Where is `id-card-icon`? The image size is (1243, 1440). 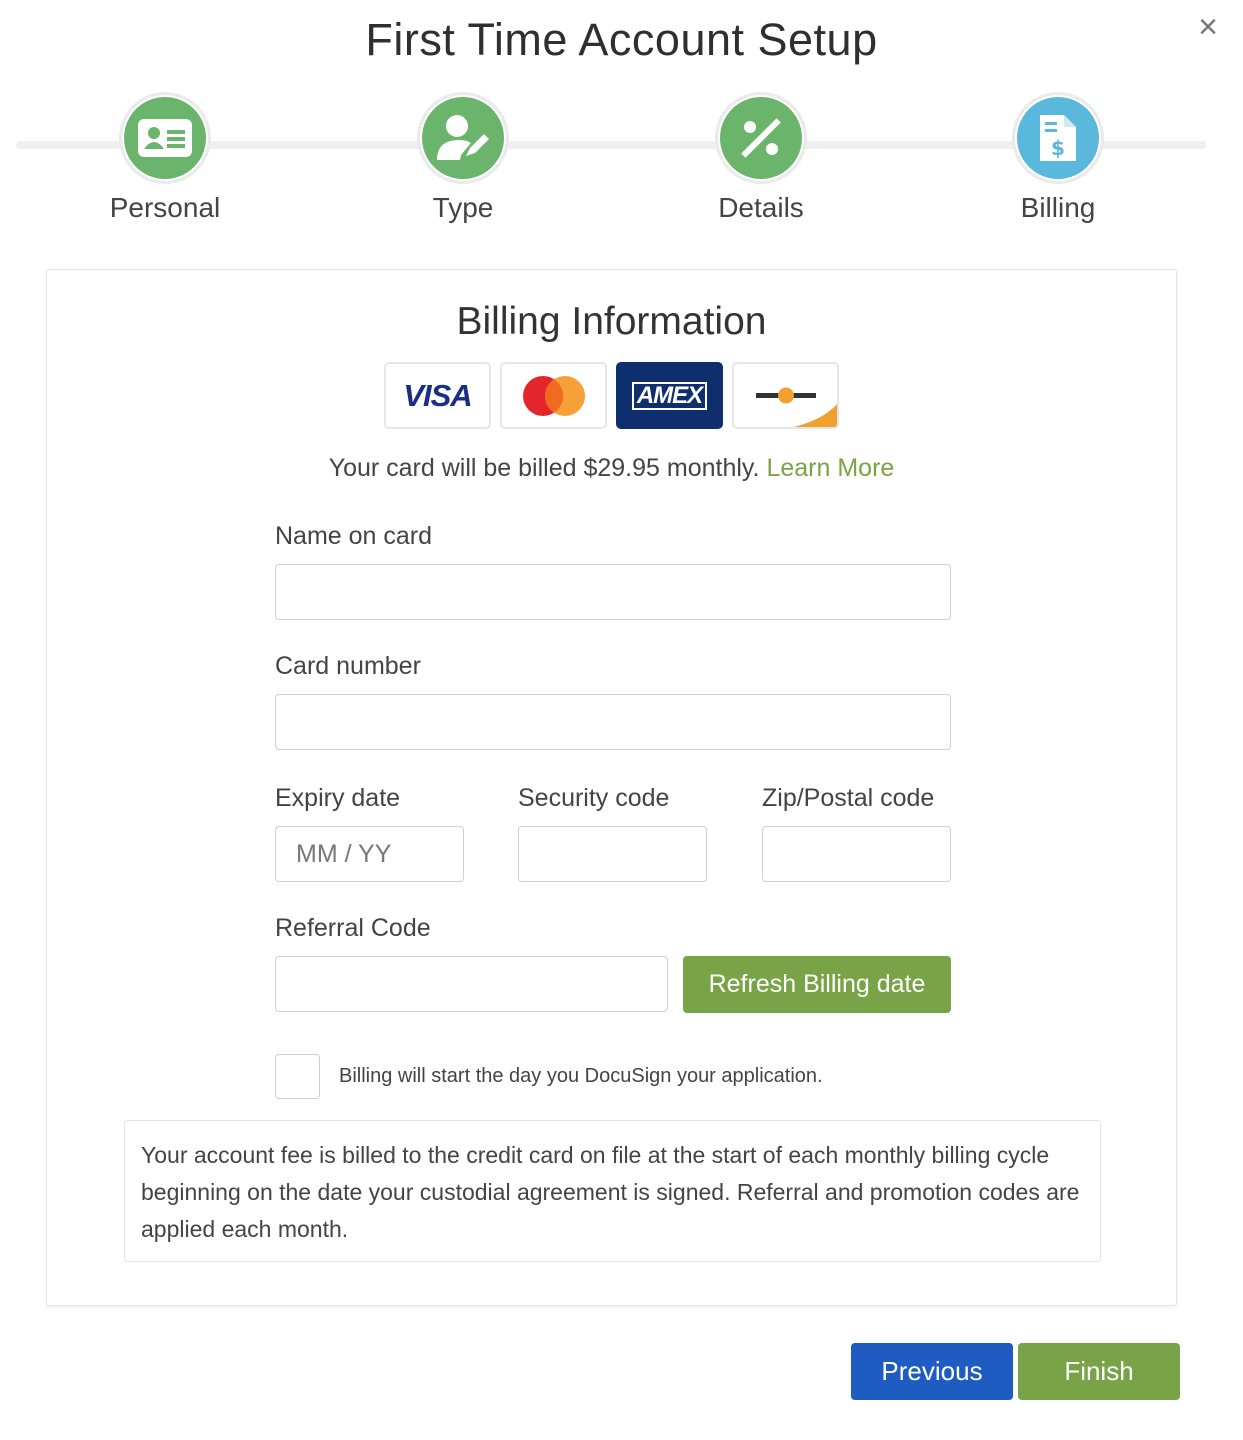 id-card-icon is located at coordinates (165, 138).